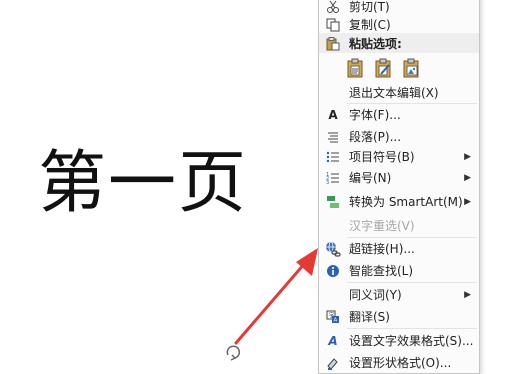 The height and width of the screenshot is (374, 527). What do you see at coordinates (375, 44) in the screenshot?
I see `paste-options-label: 粘贴选项:` at bounding box center [375, 44].